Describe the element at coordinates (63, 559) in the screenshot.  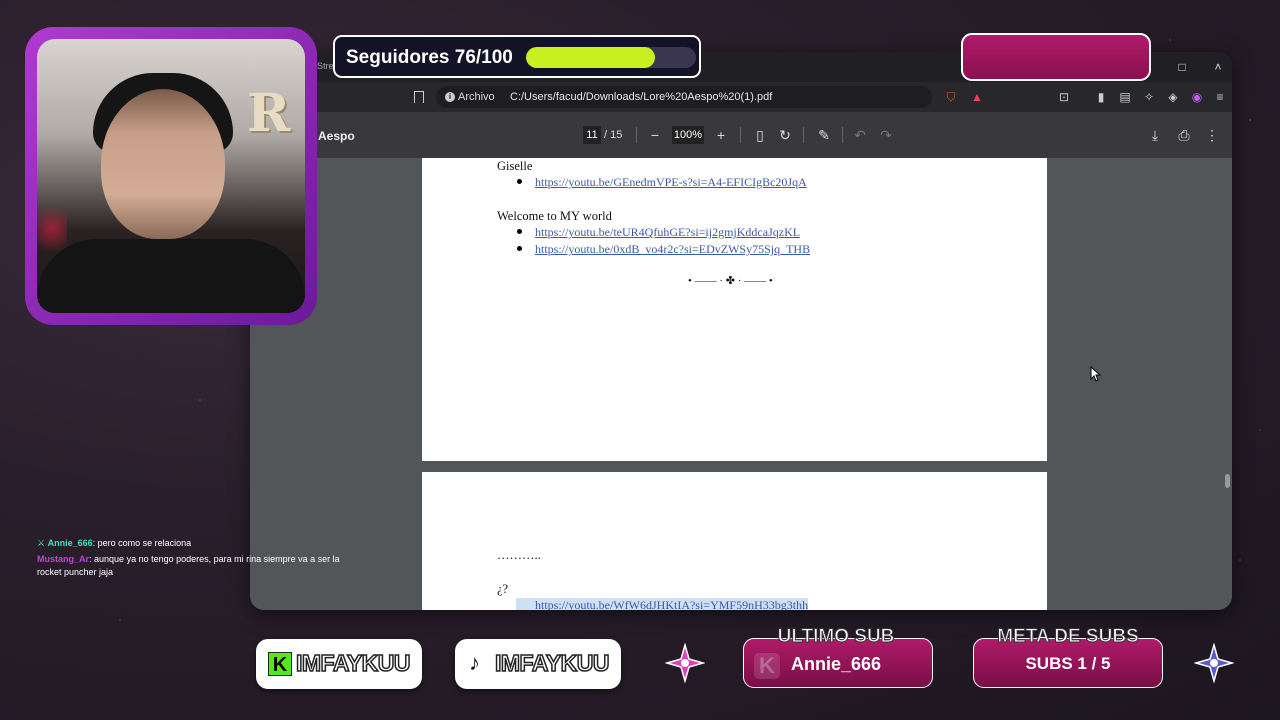
I see `chat-username: Mustang_Ar` at that location.